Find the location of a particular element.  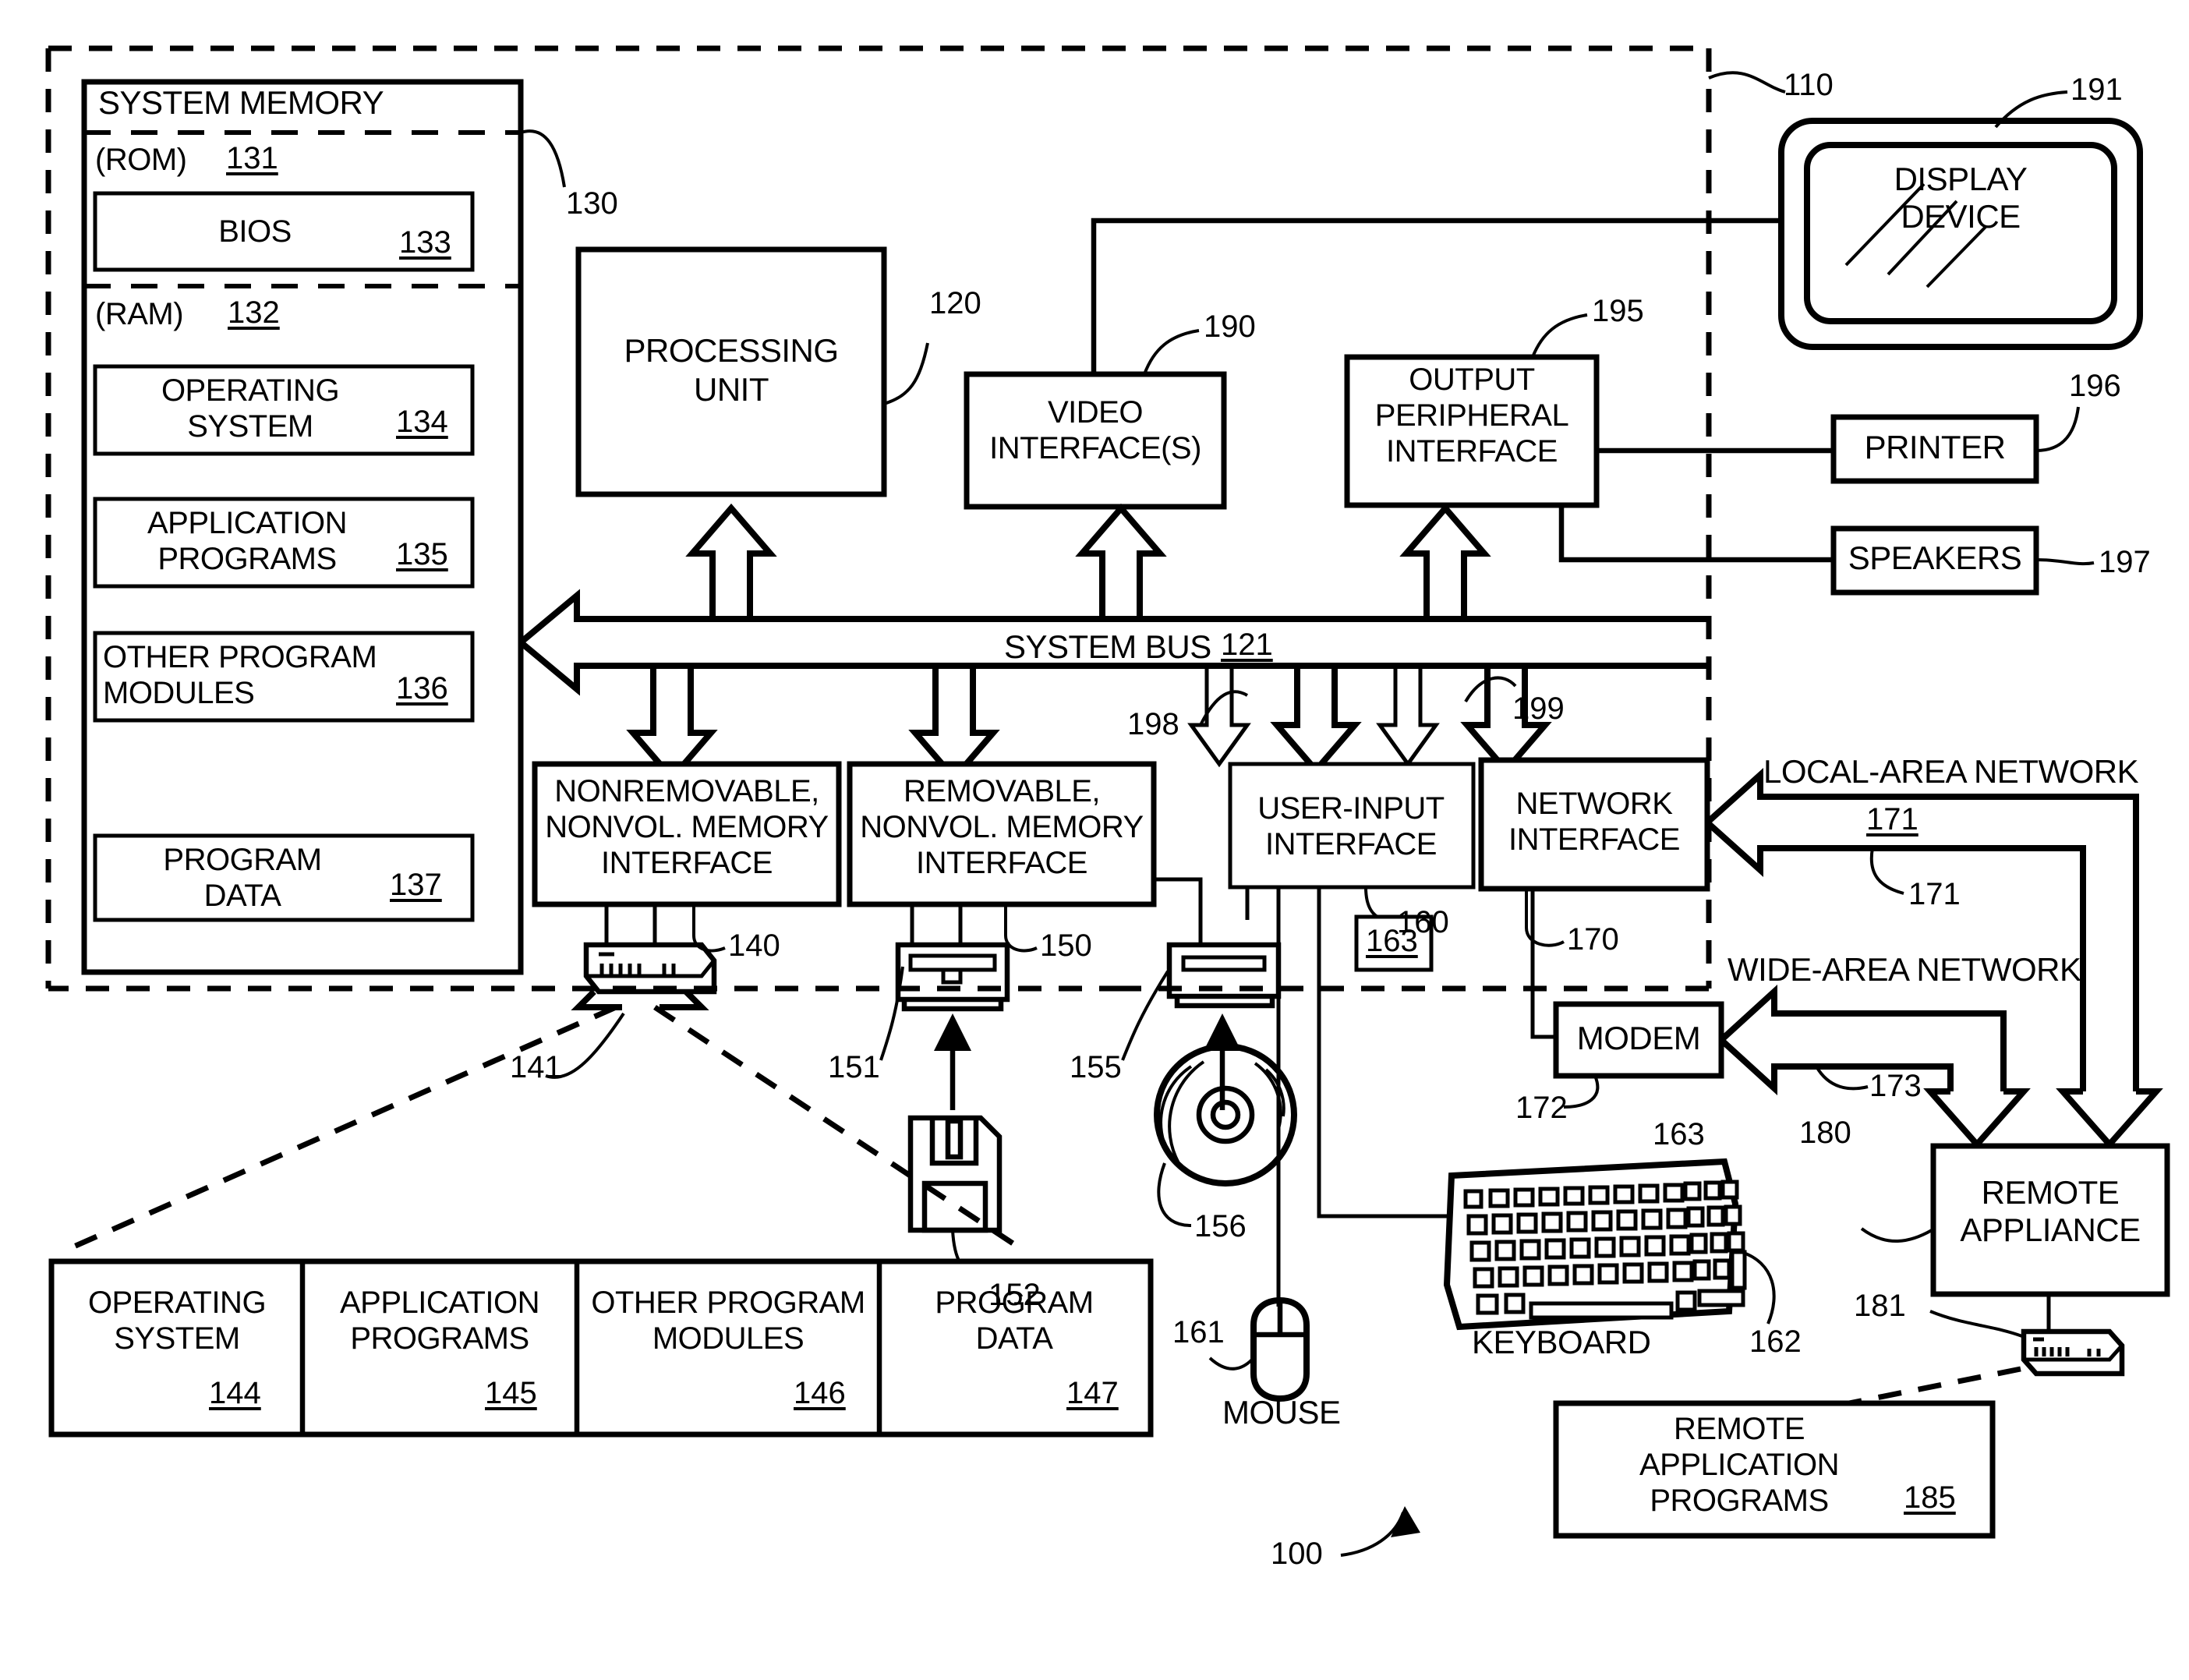

rem-line1: REMOVABLE, is located at coordinates (1002, 791).